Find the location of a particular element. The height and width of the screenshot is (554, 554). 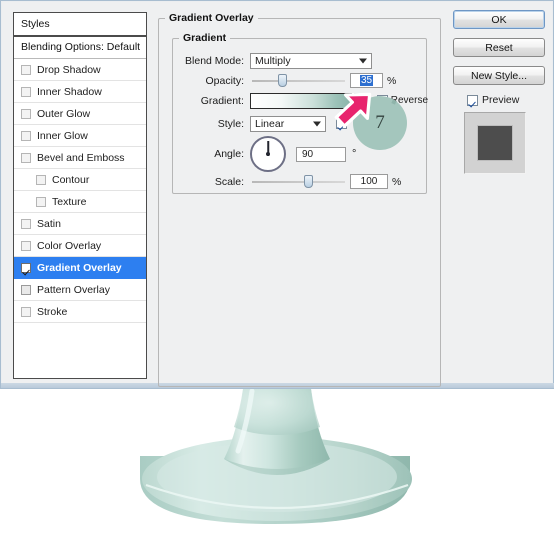

scale-input: 100 is located at coordinates (369, 181).